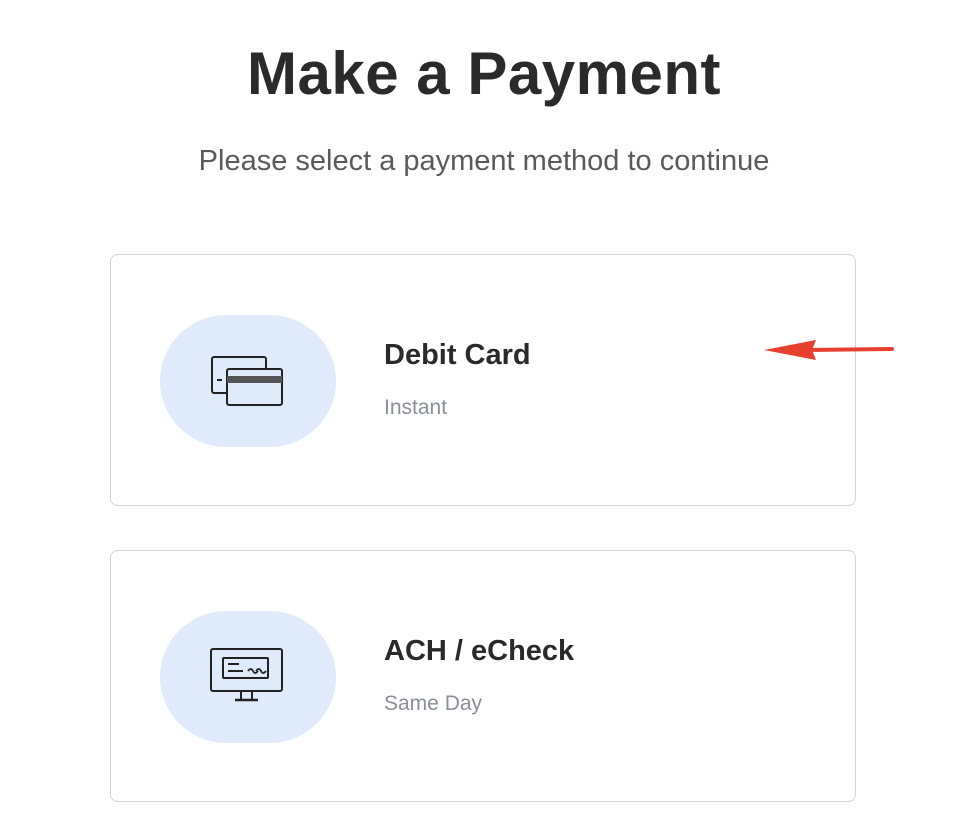  I want to click on monitor-check-icon, so click(246, 675).